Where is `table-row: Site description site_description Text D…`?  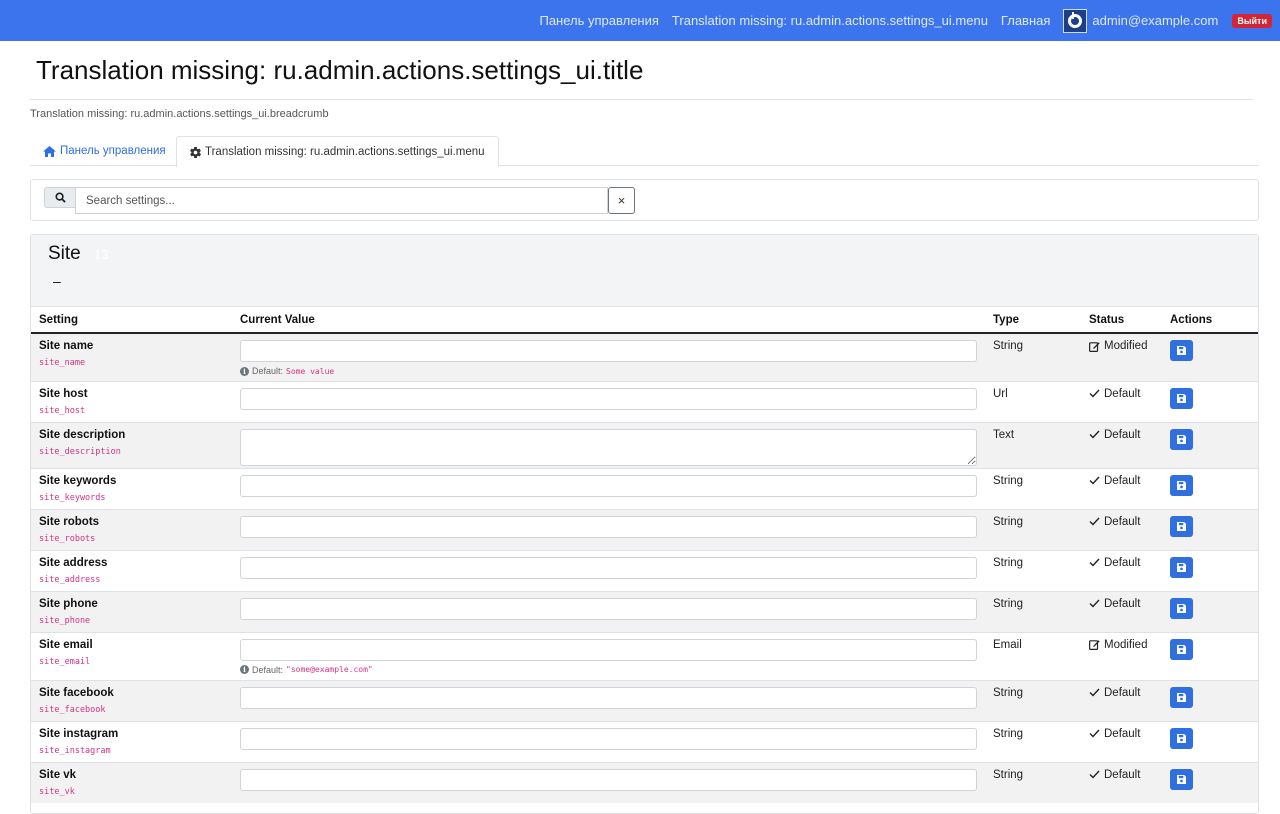 table-row: Site description site_description Text D… is located at coordinates (644, 444).